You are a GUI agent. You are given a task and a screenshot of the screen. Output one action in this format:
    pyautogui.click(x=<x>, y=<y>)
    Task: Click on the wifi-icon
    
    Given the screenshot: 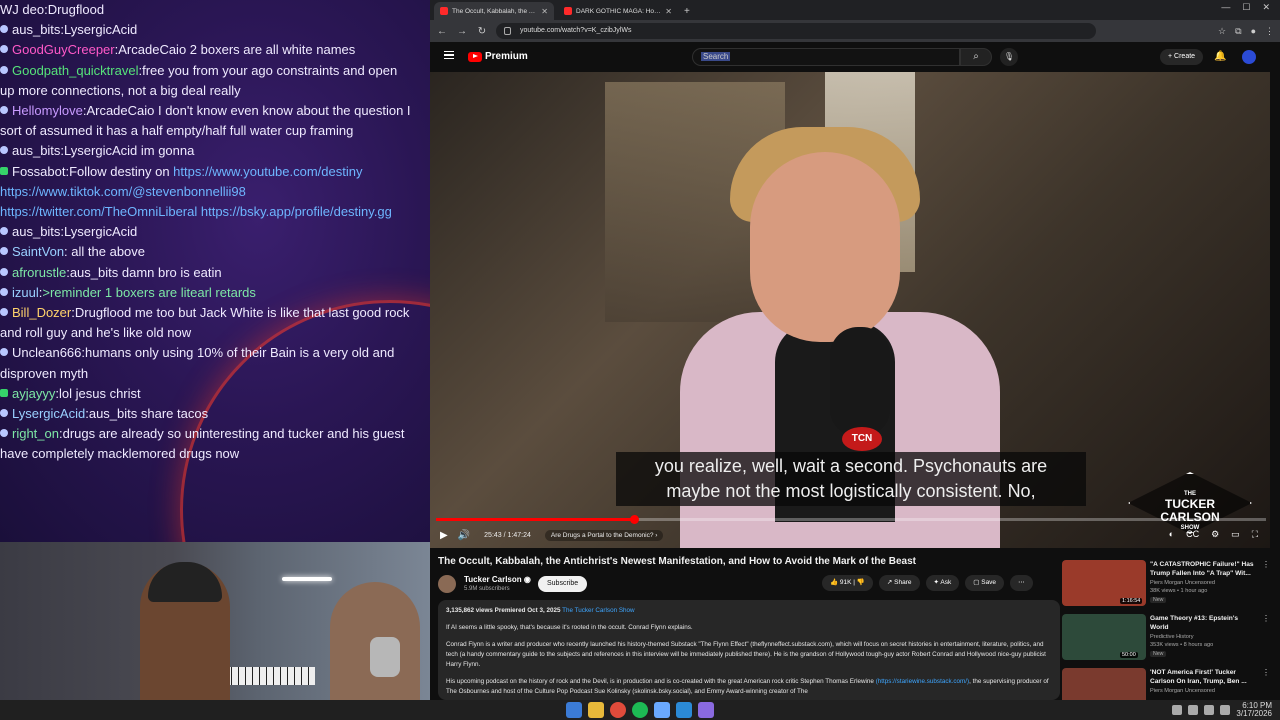 What is the action you would take?
    pyautogui.click(x=1209, y=710)
    